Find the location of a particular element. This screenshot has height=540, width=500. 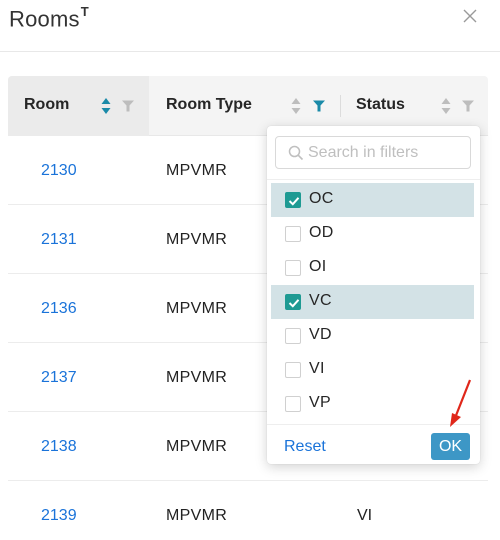

filter-search-input is located at coordinates (387, 153).